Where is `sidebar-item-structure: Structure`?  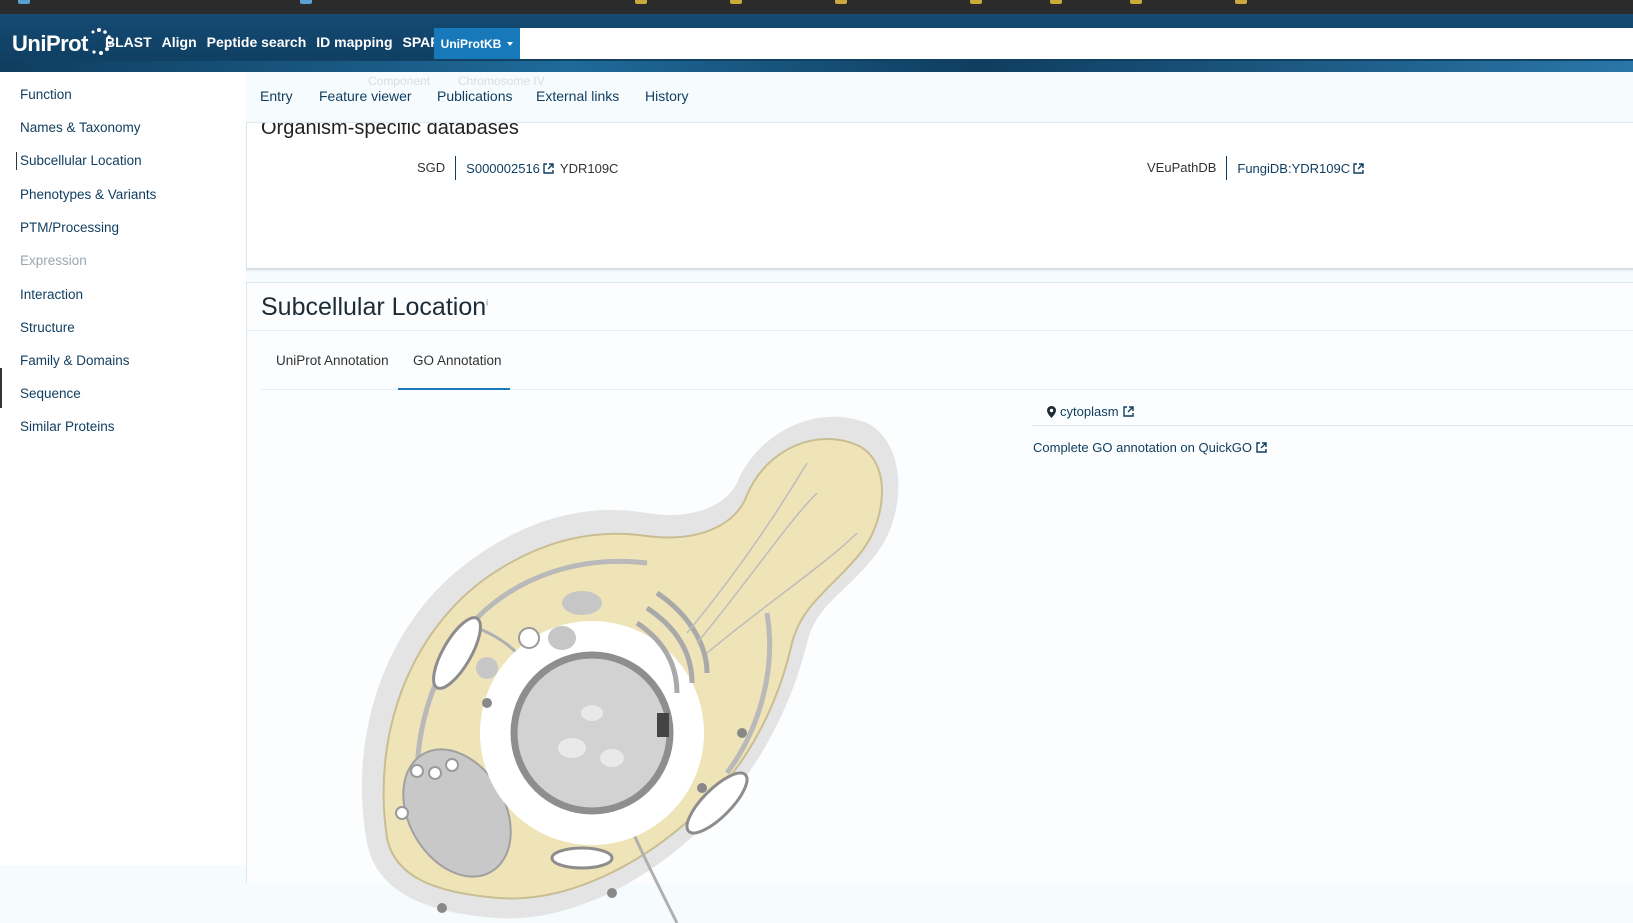
sidebar-item-structure: Structure is located at coordinates (47, 327).